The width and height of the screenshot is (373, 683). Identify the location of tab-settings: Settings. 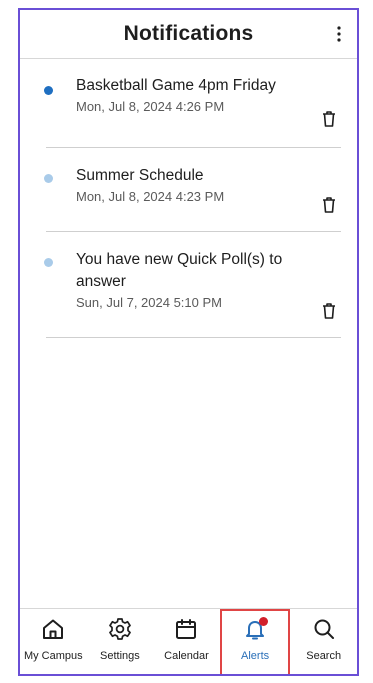
(120, 641).